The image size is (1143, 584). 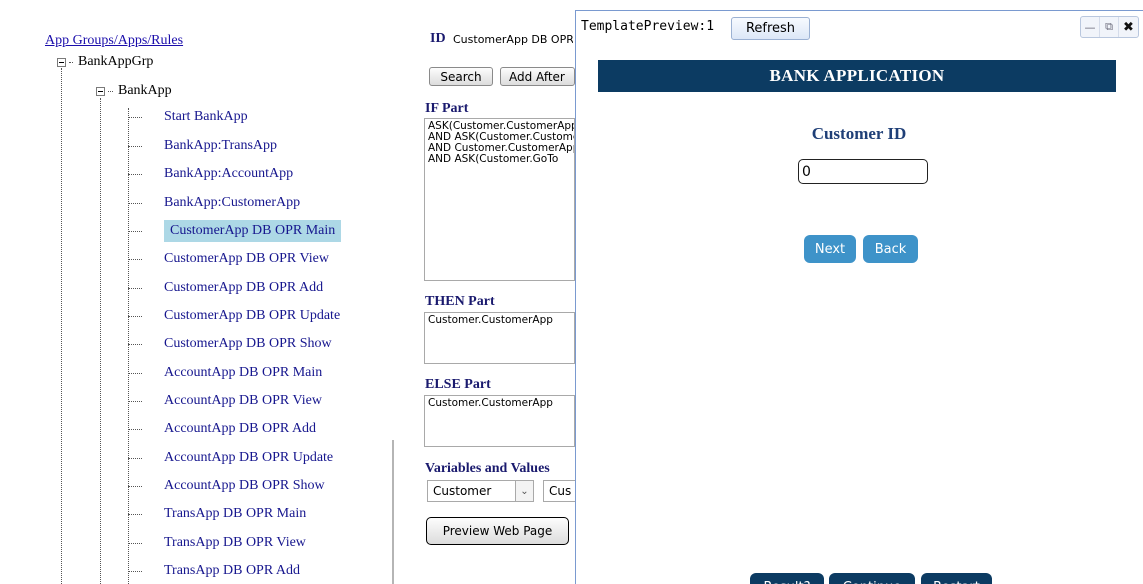 I want to click on if-part-label: IF Part, so click(x=447, y=108).